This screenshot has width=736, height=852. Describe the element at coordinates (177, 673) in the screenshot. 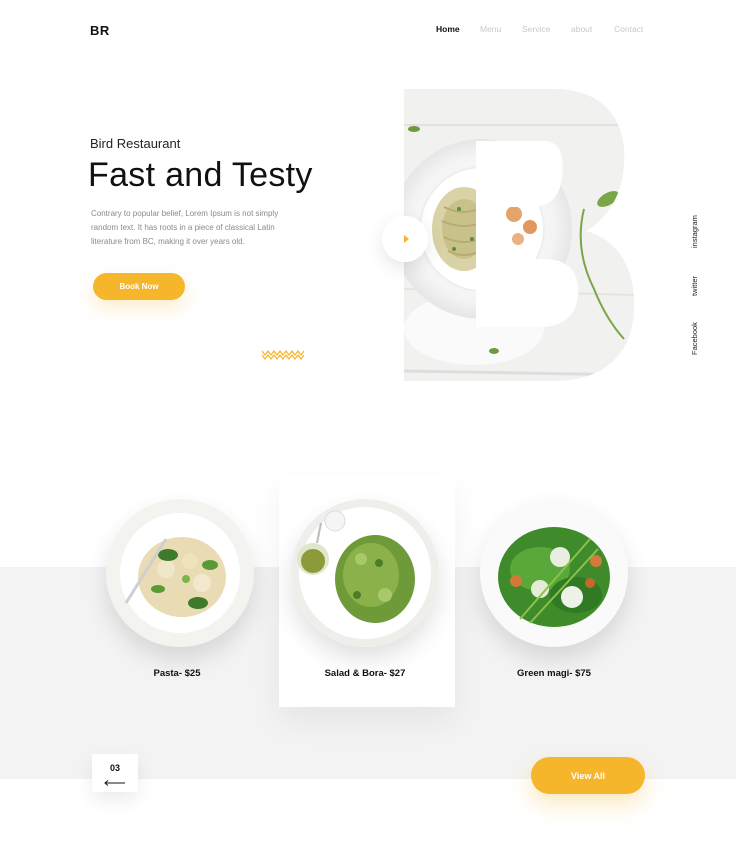

I see `dish-label-pasta: Pasta- $25` at that location.